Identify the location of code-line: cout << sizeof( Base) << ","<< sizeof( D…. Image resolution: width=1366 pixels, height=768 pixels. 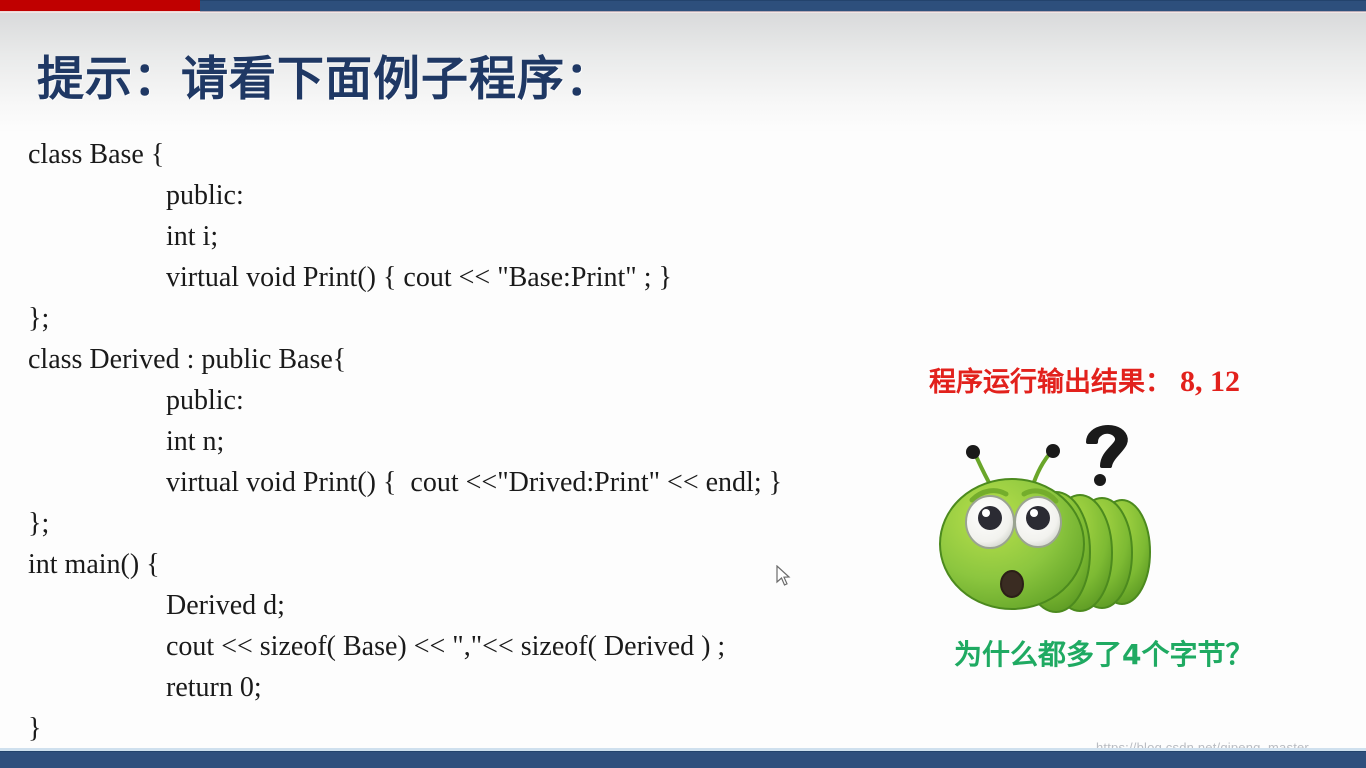
(446, 646).